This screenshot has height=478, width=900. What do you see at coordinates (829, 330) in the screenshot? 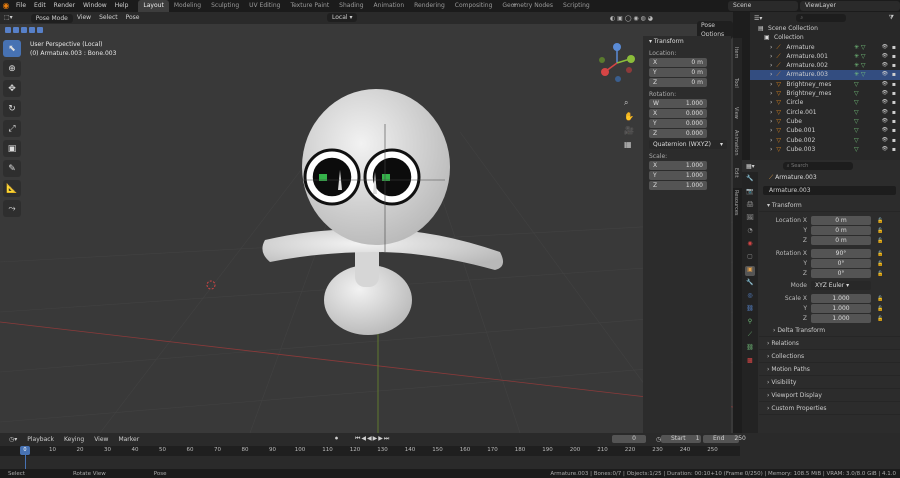
I see `delta-transform-header: › Delta Transform` at bounding box center [829, 330].